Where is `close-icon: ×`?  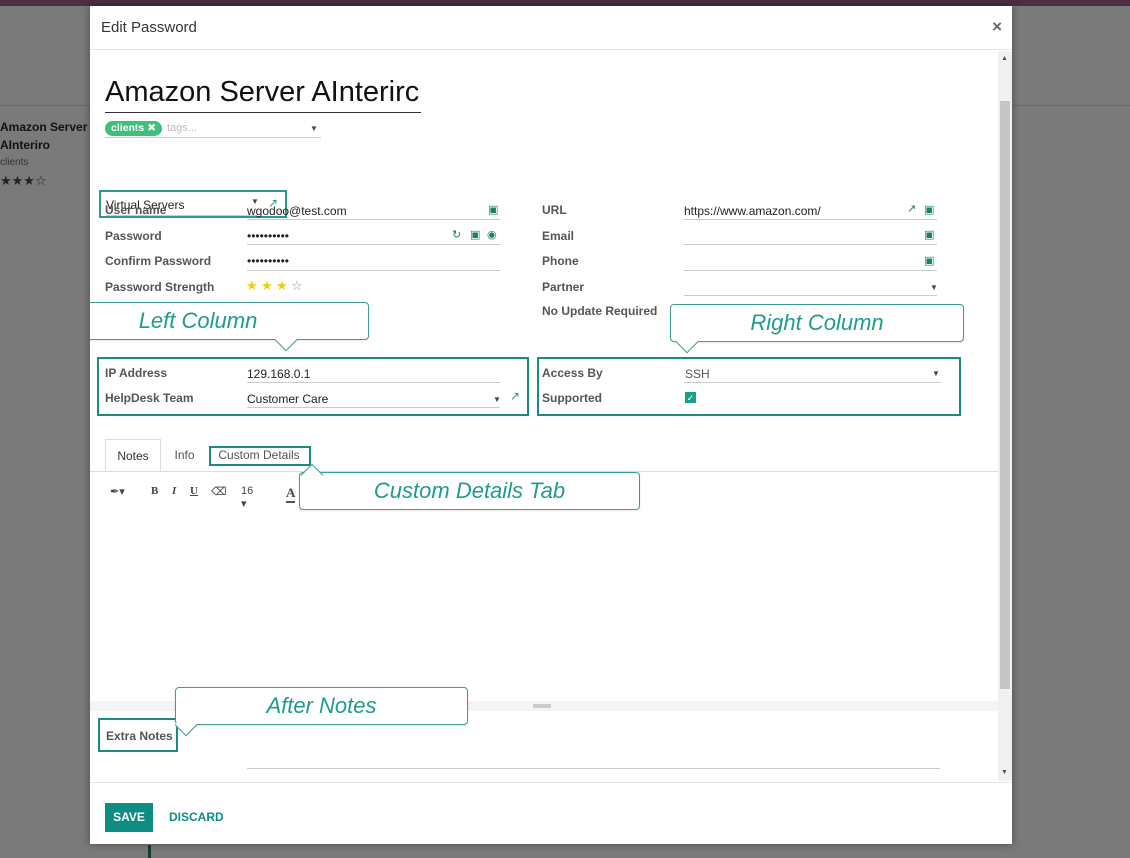
close-icon: × is located at coordinates (997, 27).